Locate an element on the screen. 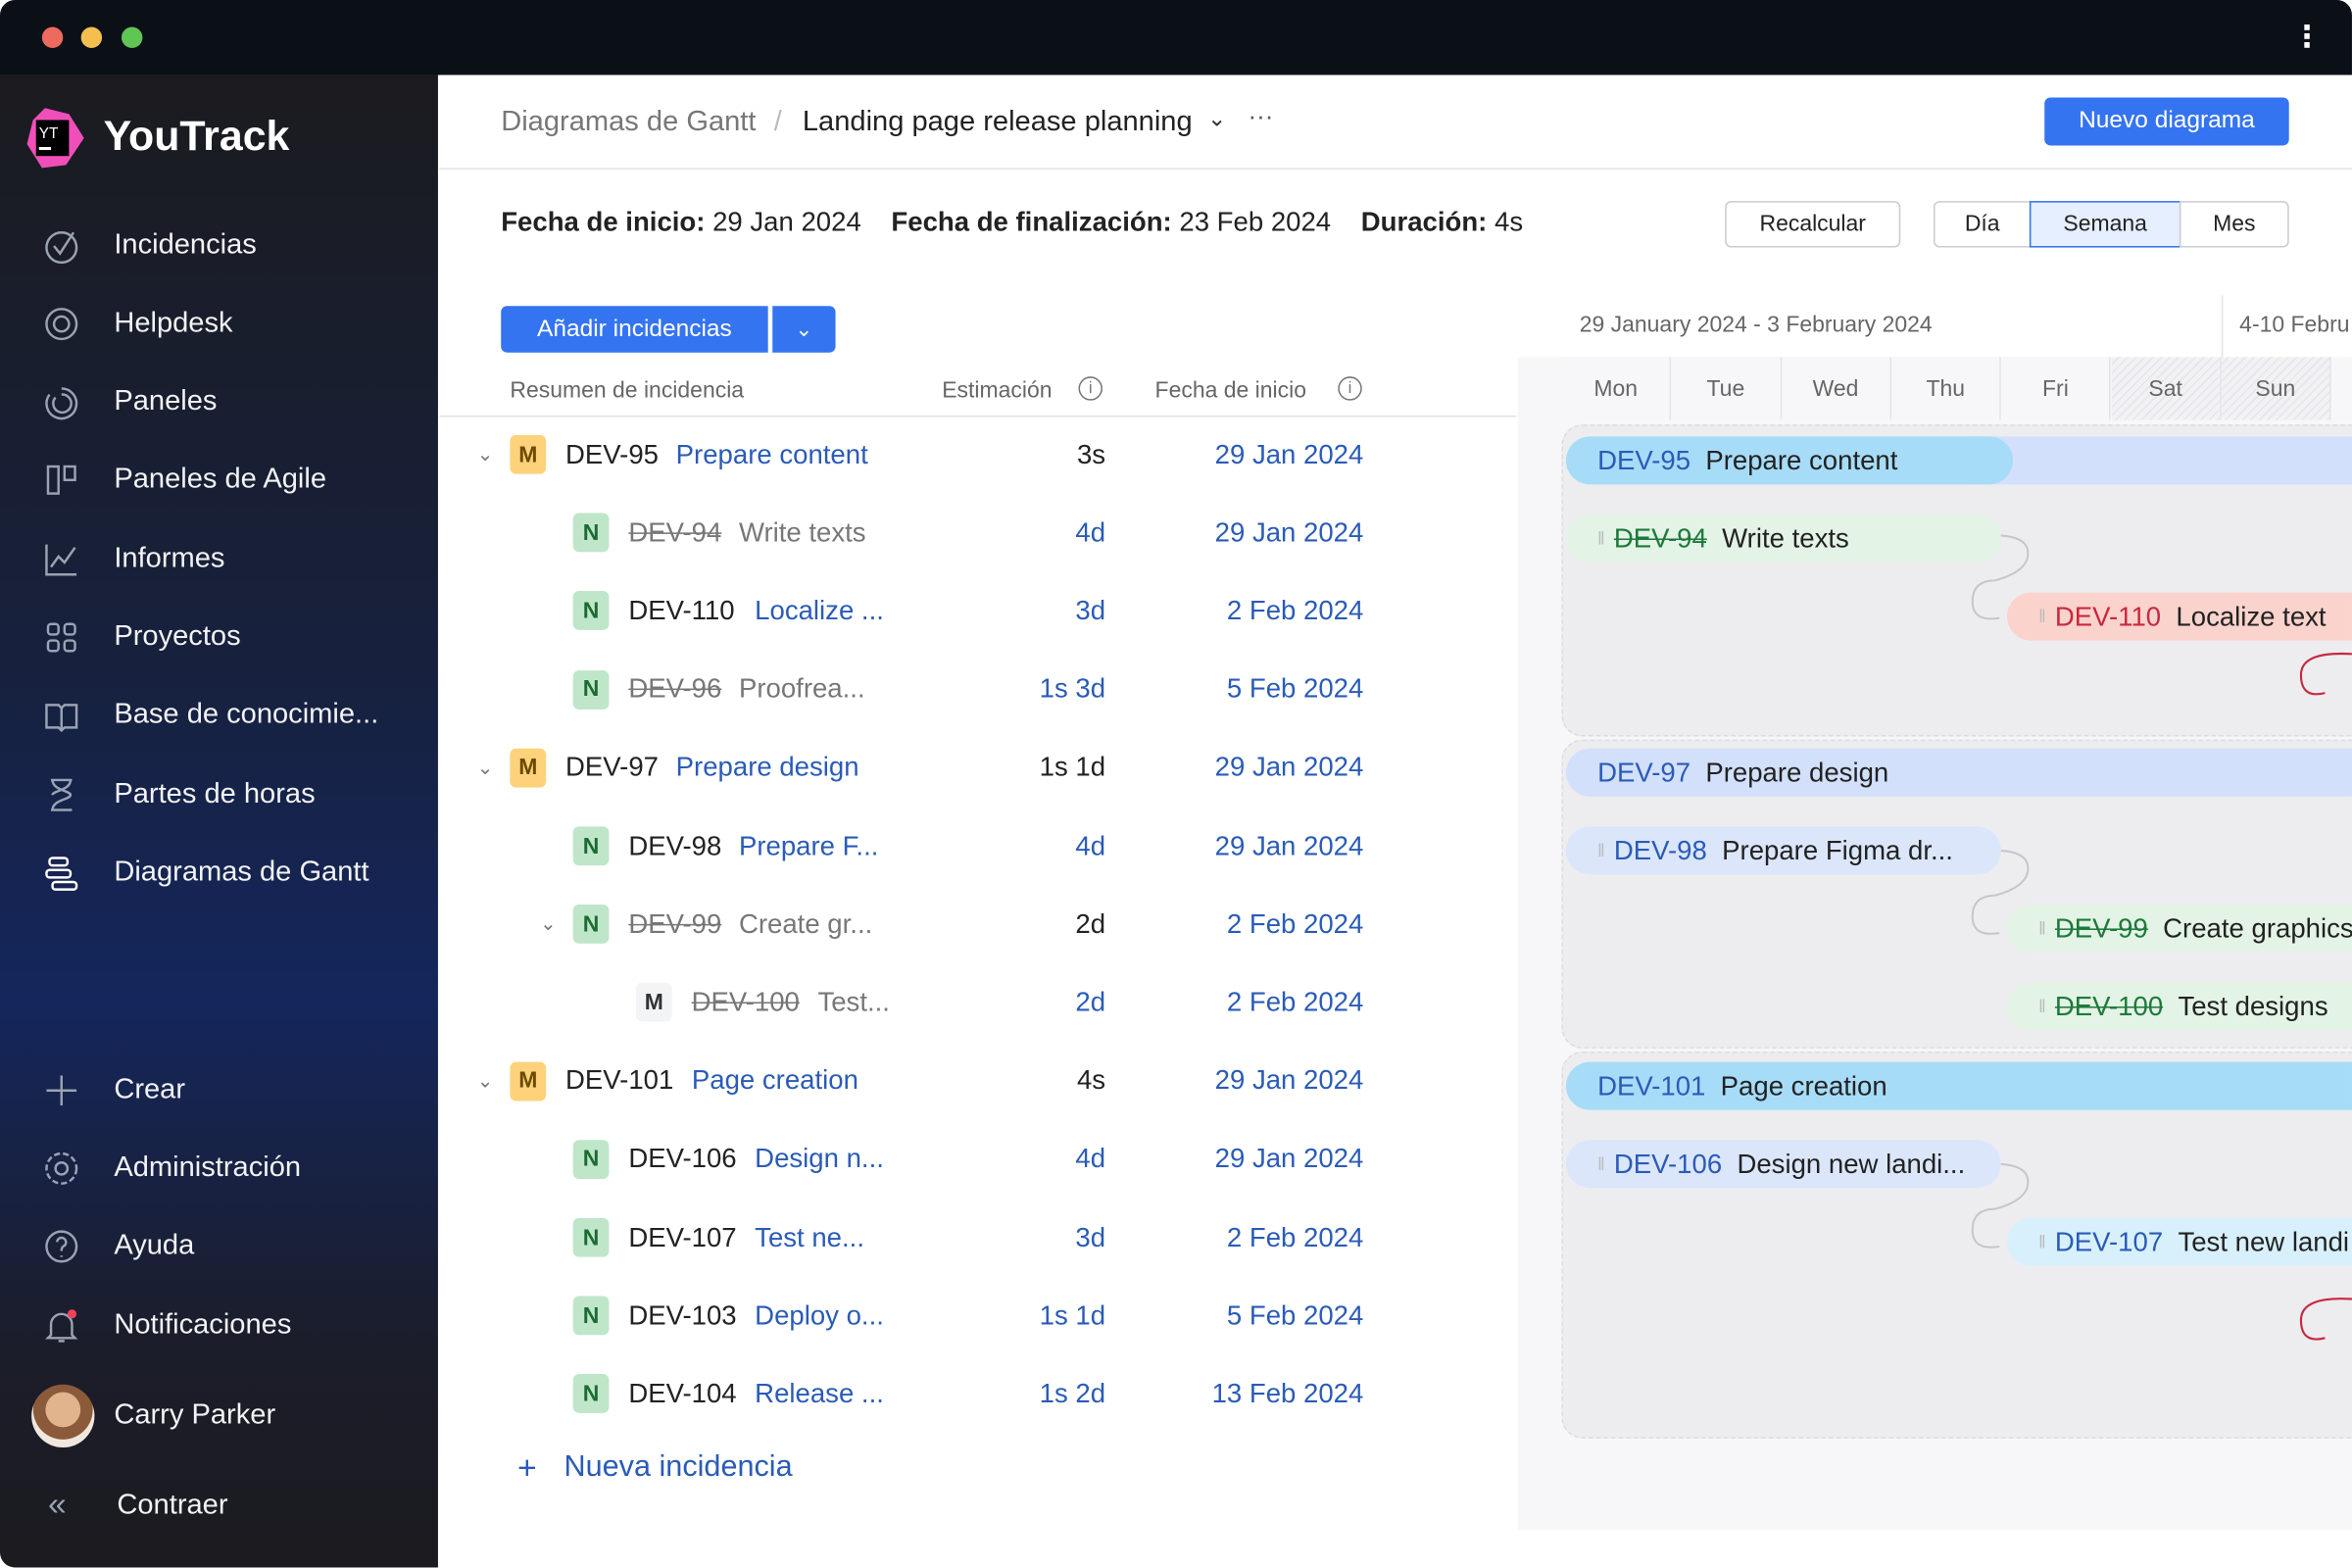 This screenshot has height=1568, width=2352. issue-id: DEV-96 is located at coordinates (674, 689).